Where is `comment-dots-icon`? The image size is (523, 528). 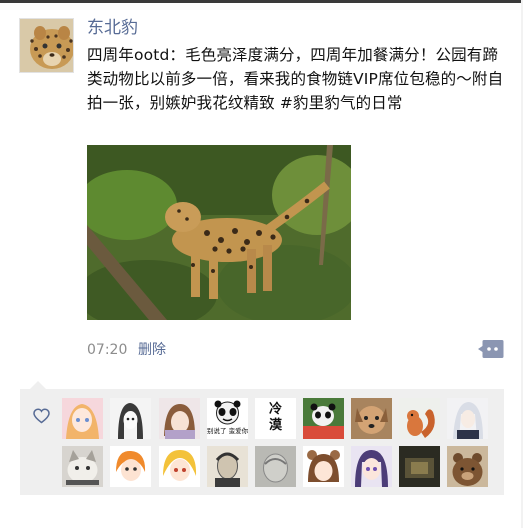 comment-dots-icon is located at coordinates (491, 349).